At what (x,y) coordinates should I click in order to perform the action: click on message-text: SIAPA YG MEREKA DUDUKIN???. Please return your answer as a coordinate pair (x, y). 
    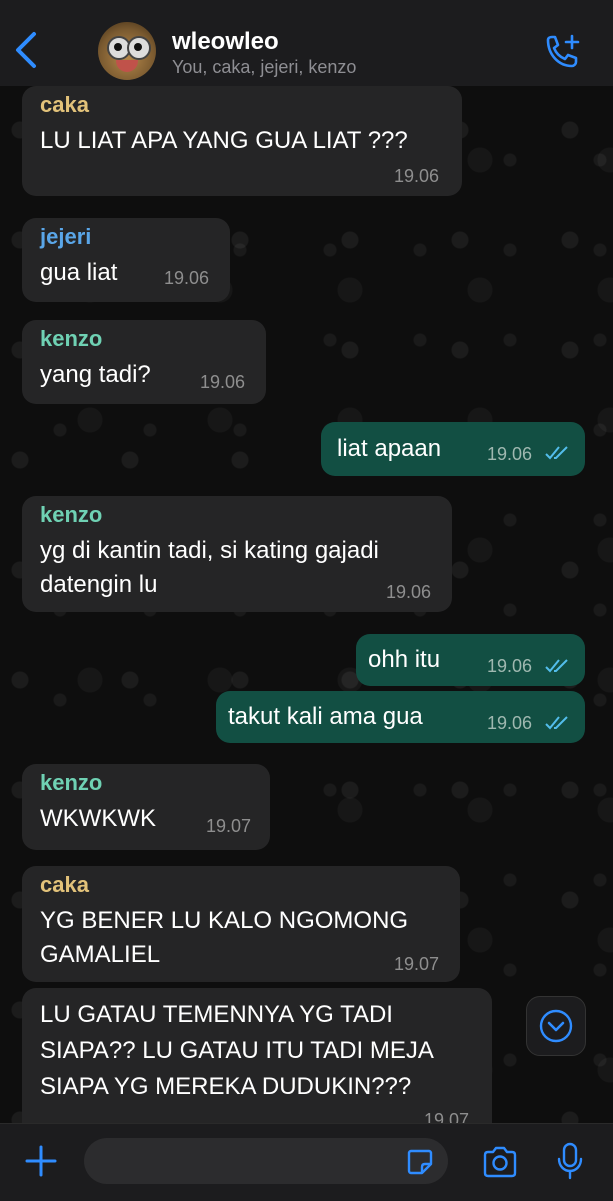
    Looking at the image, I should click on (226, 1086).